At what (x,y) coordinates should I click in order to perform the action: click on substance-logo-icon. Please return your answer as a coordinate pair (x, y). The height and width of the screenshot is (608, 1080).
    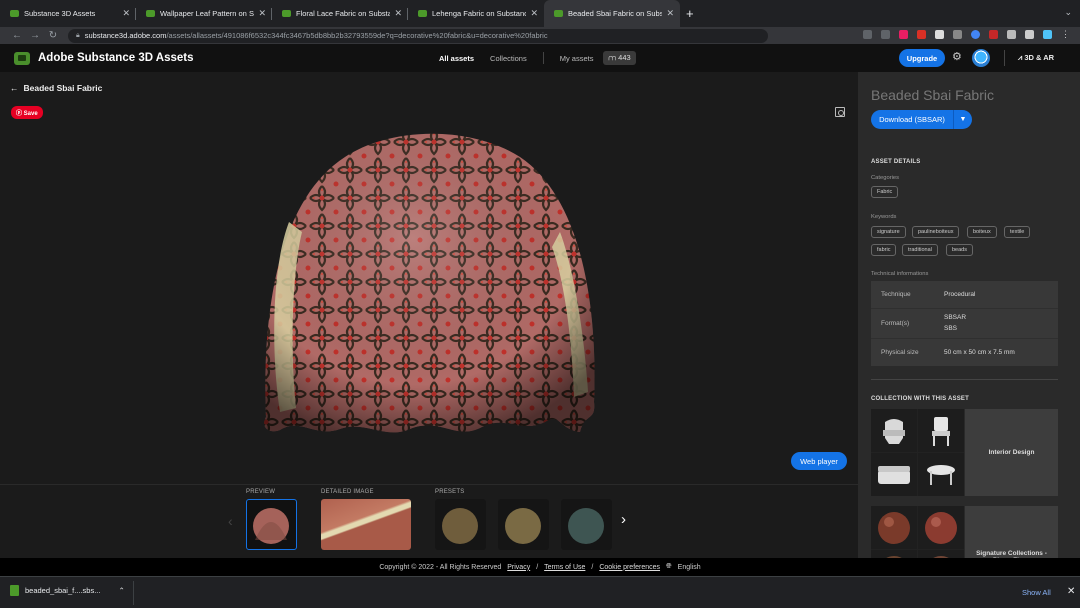
    Looking at the image, I should click on (22, 58).